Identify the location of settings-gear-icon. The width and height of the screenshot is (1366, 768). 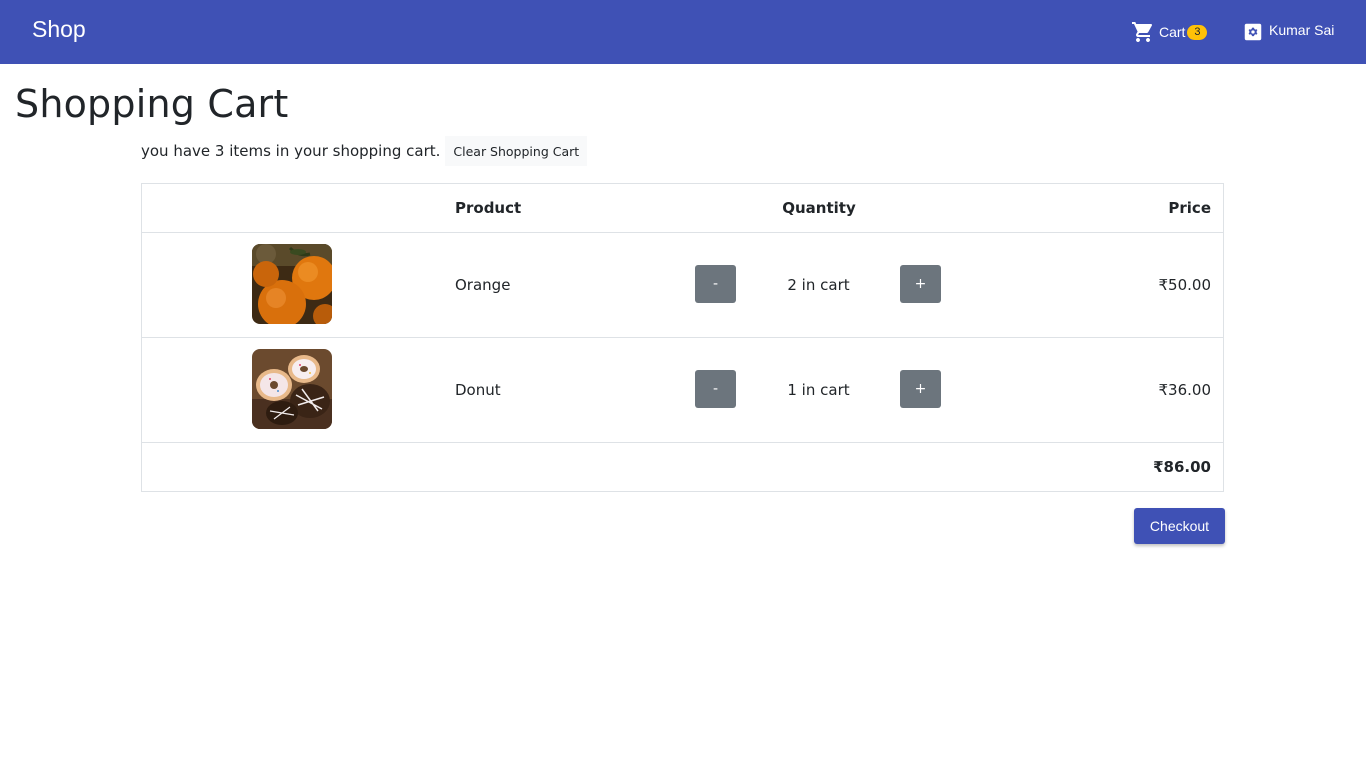
(1253, 32).